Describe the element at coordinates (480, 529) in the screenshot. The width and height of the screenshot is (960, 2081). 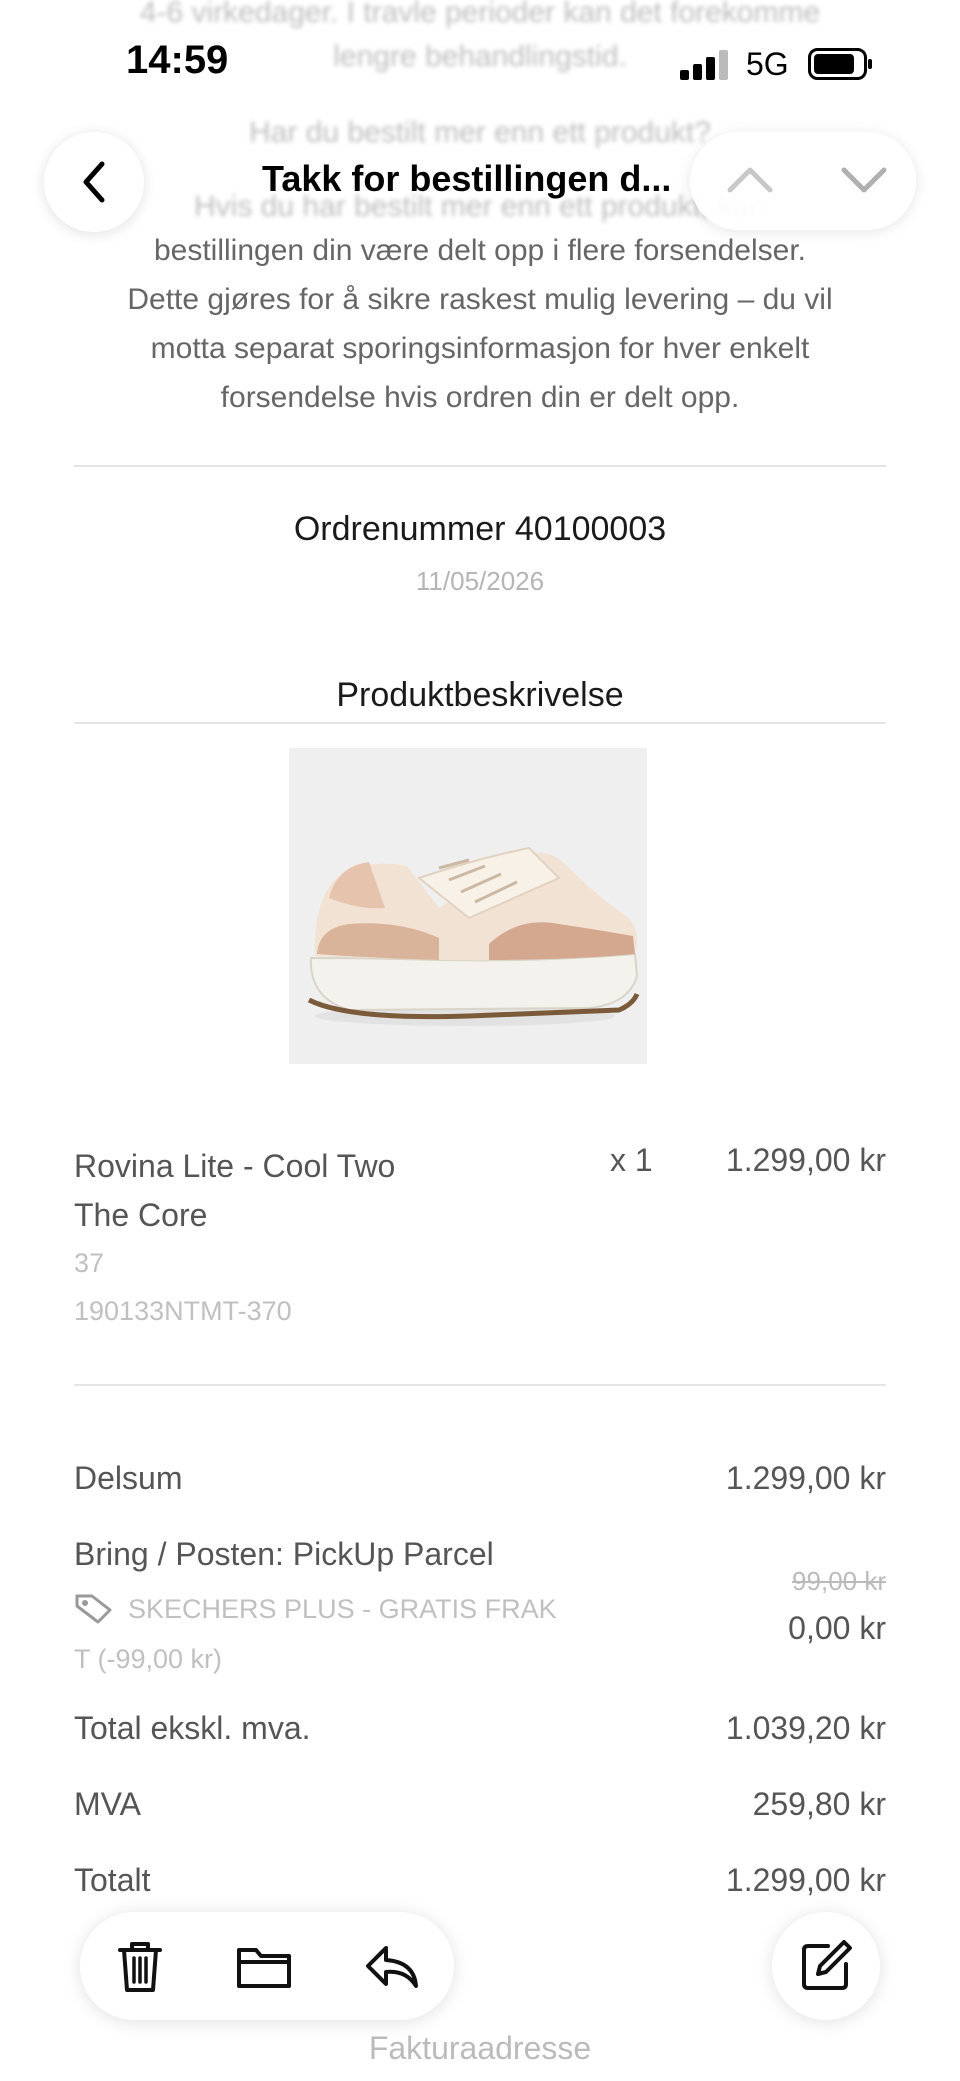
I see `order-number: Ordrenummer 40100003` at that location.